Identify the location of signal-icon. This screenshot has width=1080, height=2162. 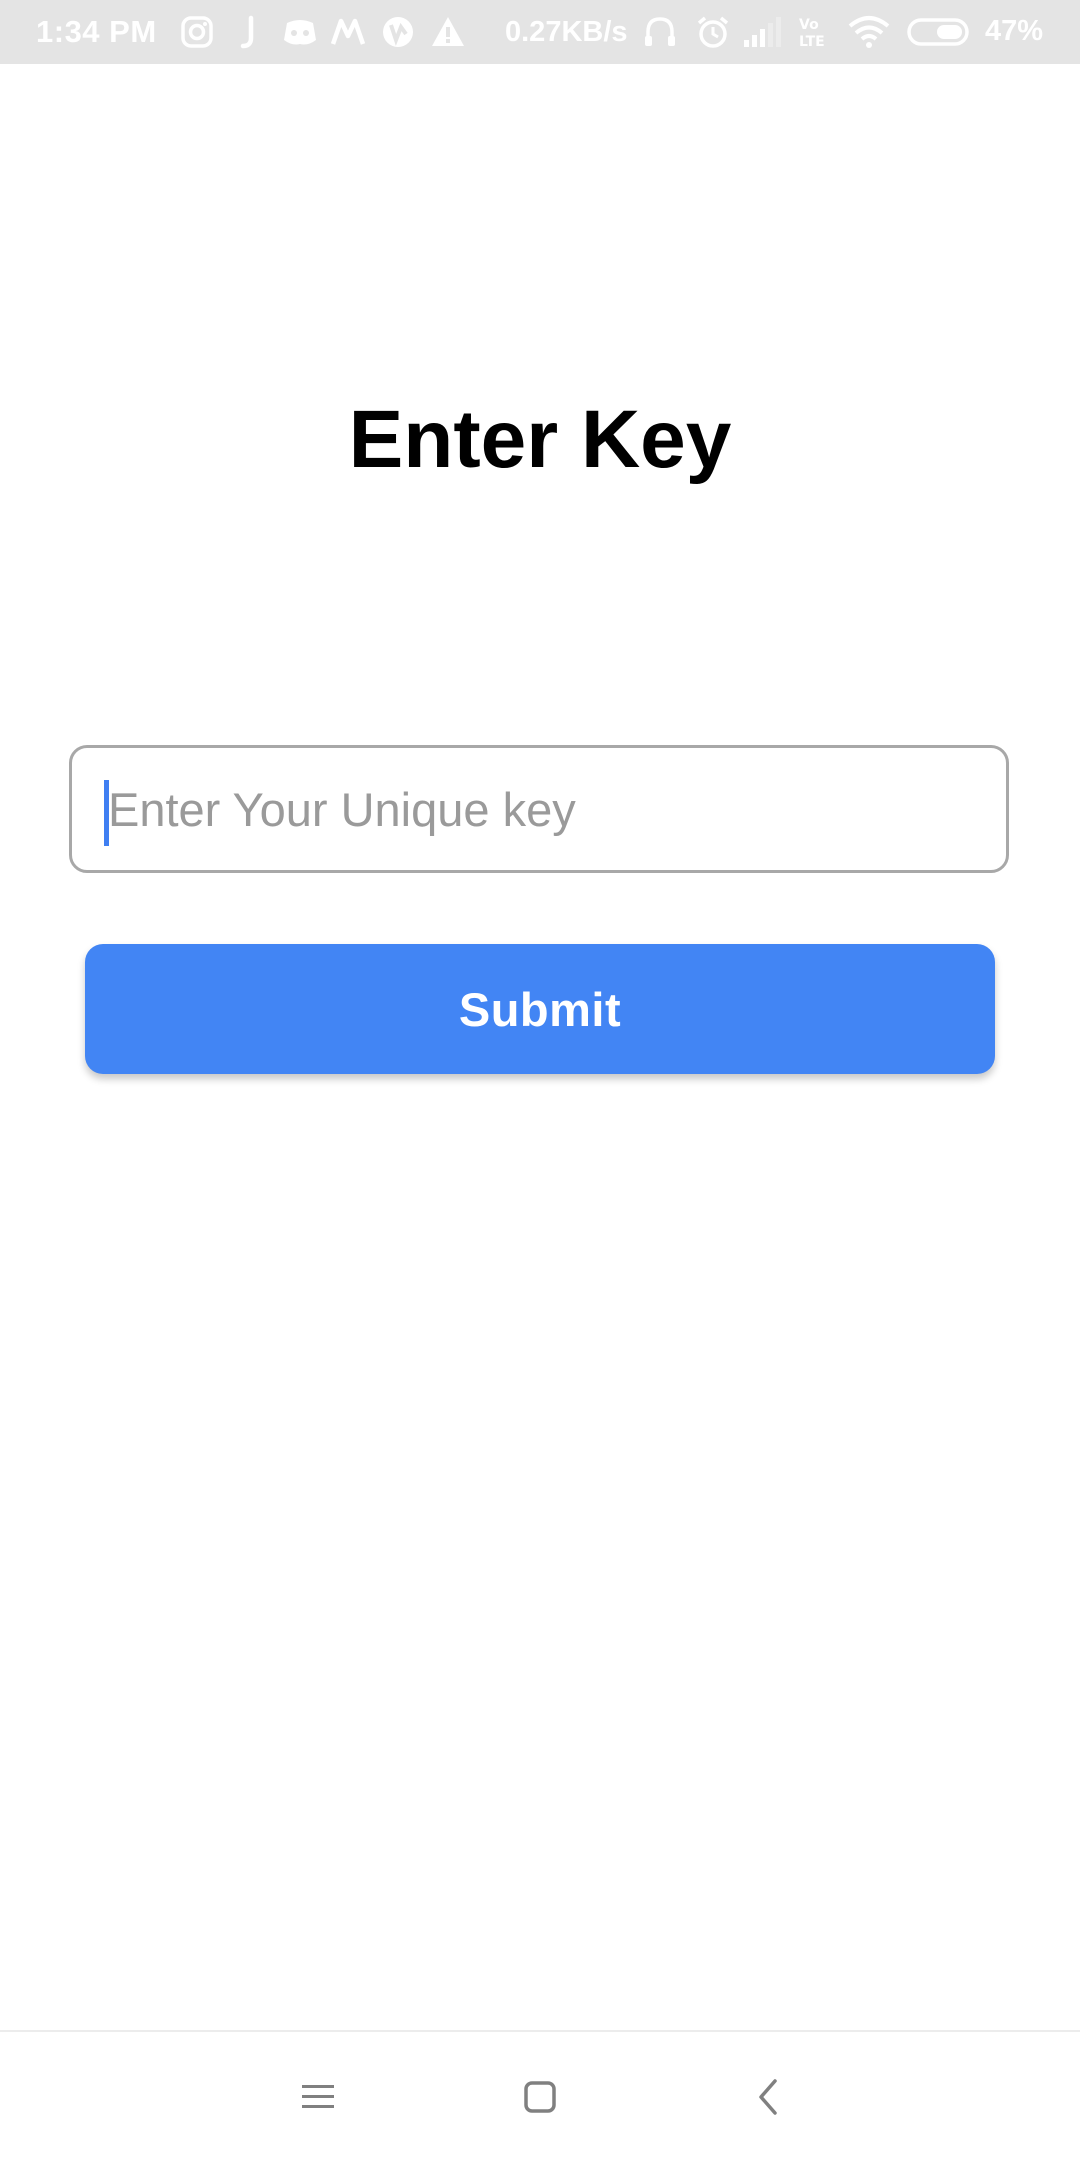
(762, 32).